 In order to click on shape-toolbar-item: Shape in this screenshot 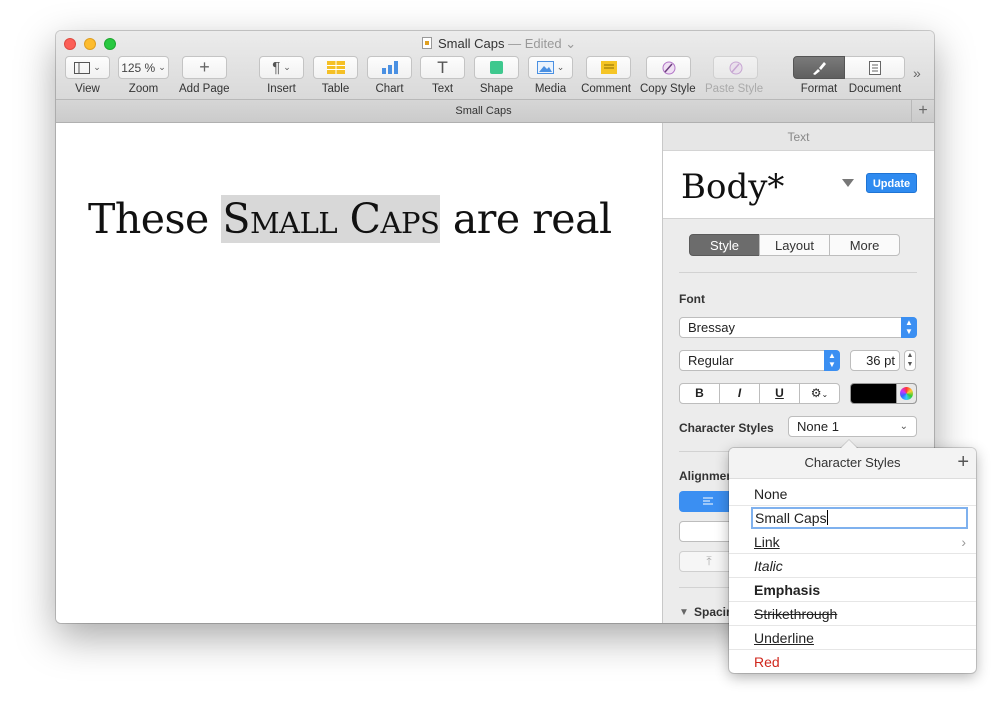, I will do `click(496, 75)`.